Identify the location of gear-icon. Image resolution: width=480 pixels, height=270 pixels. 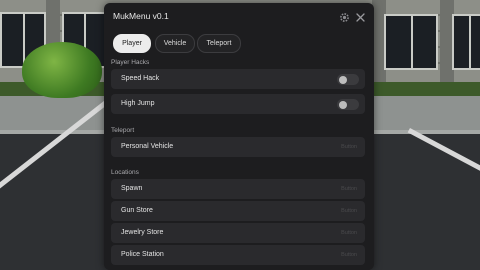
(344, 16).